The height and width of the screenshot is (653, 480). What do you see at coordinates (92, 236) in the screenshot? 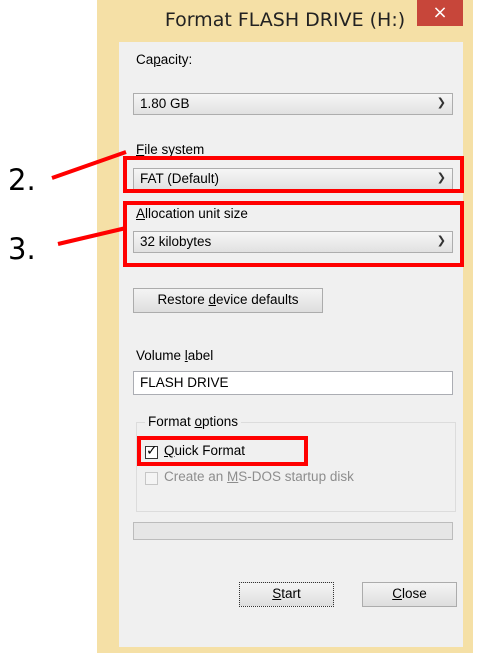
I see `pointer-line-step3` at bounding box center [92, 236].